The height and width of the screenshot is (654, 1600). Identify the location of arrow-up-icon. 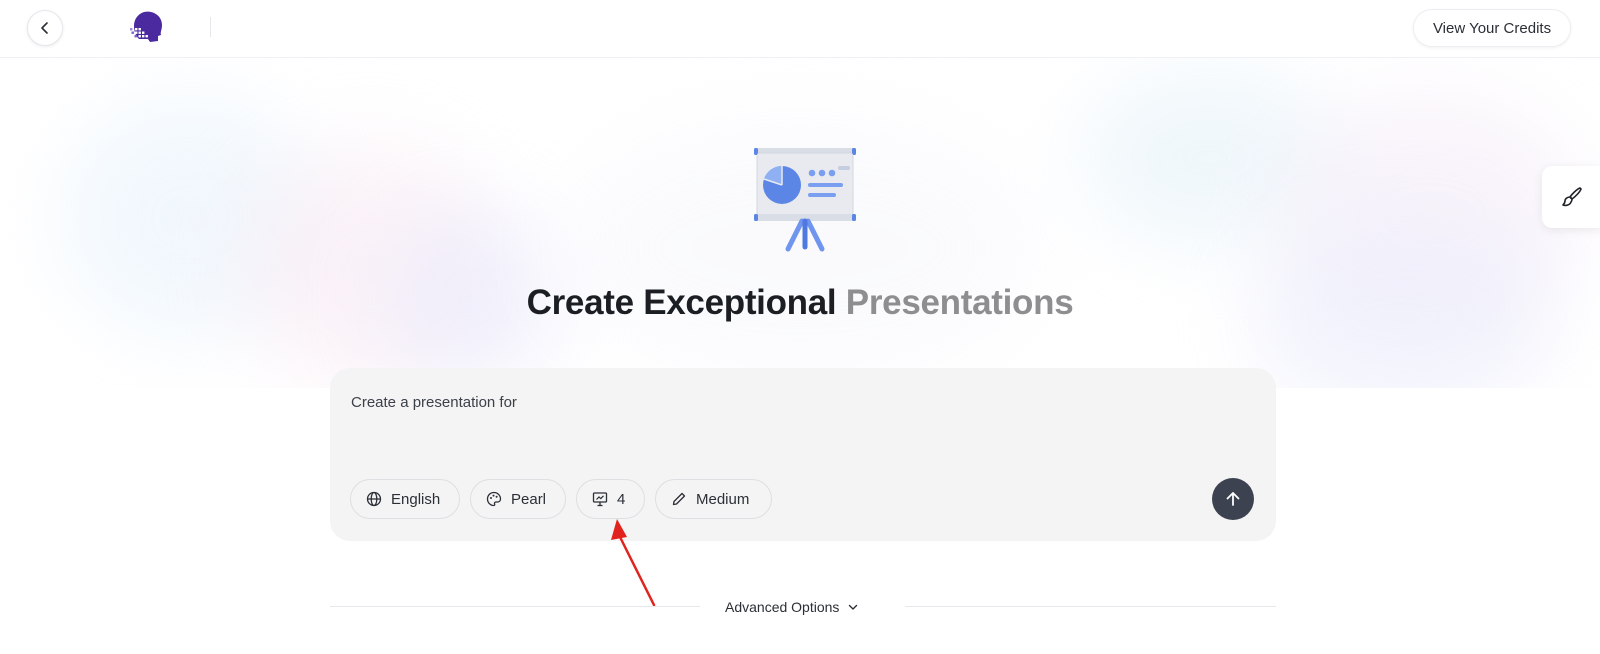
(1233, 499).